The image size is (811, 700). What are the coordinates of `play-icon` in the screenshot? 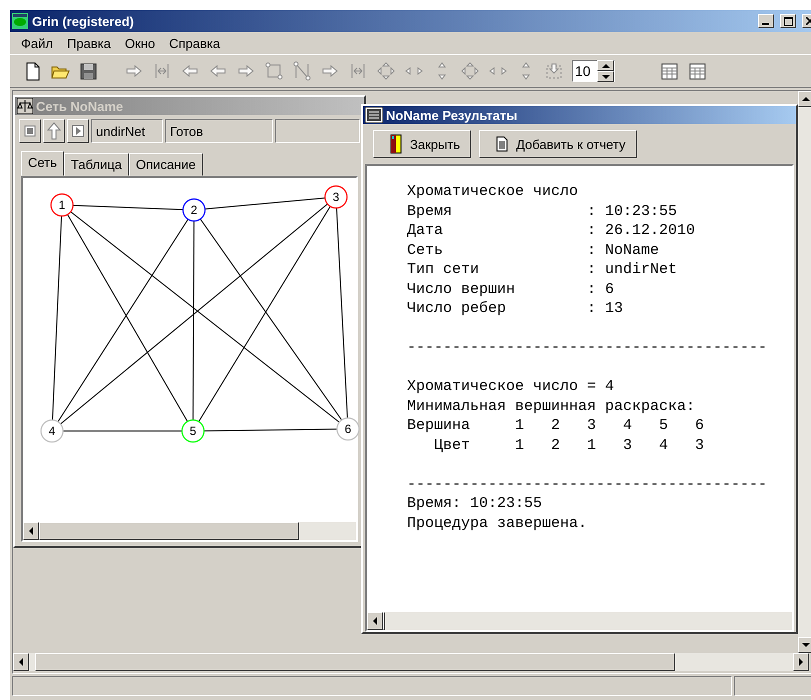 It's located at (78, 131).